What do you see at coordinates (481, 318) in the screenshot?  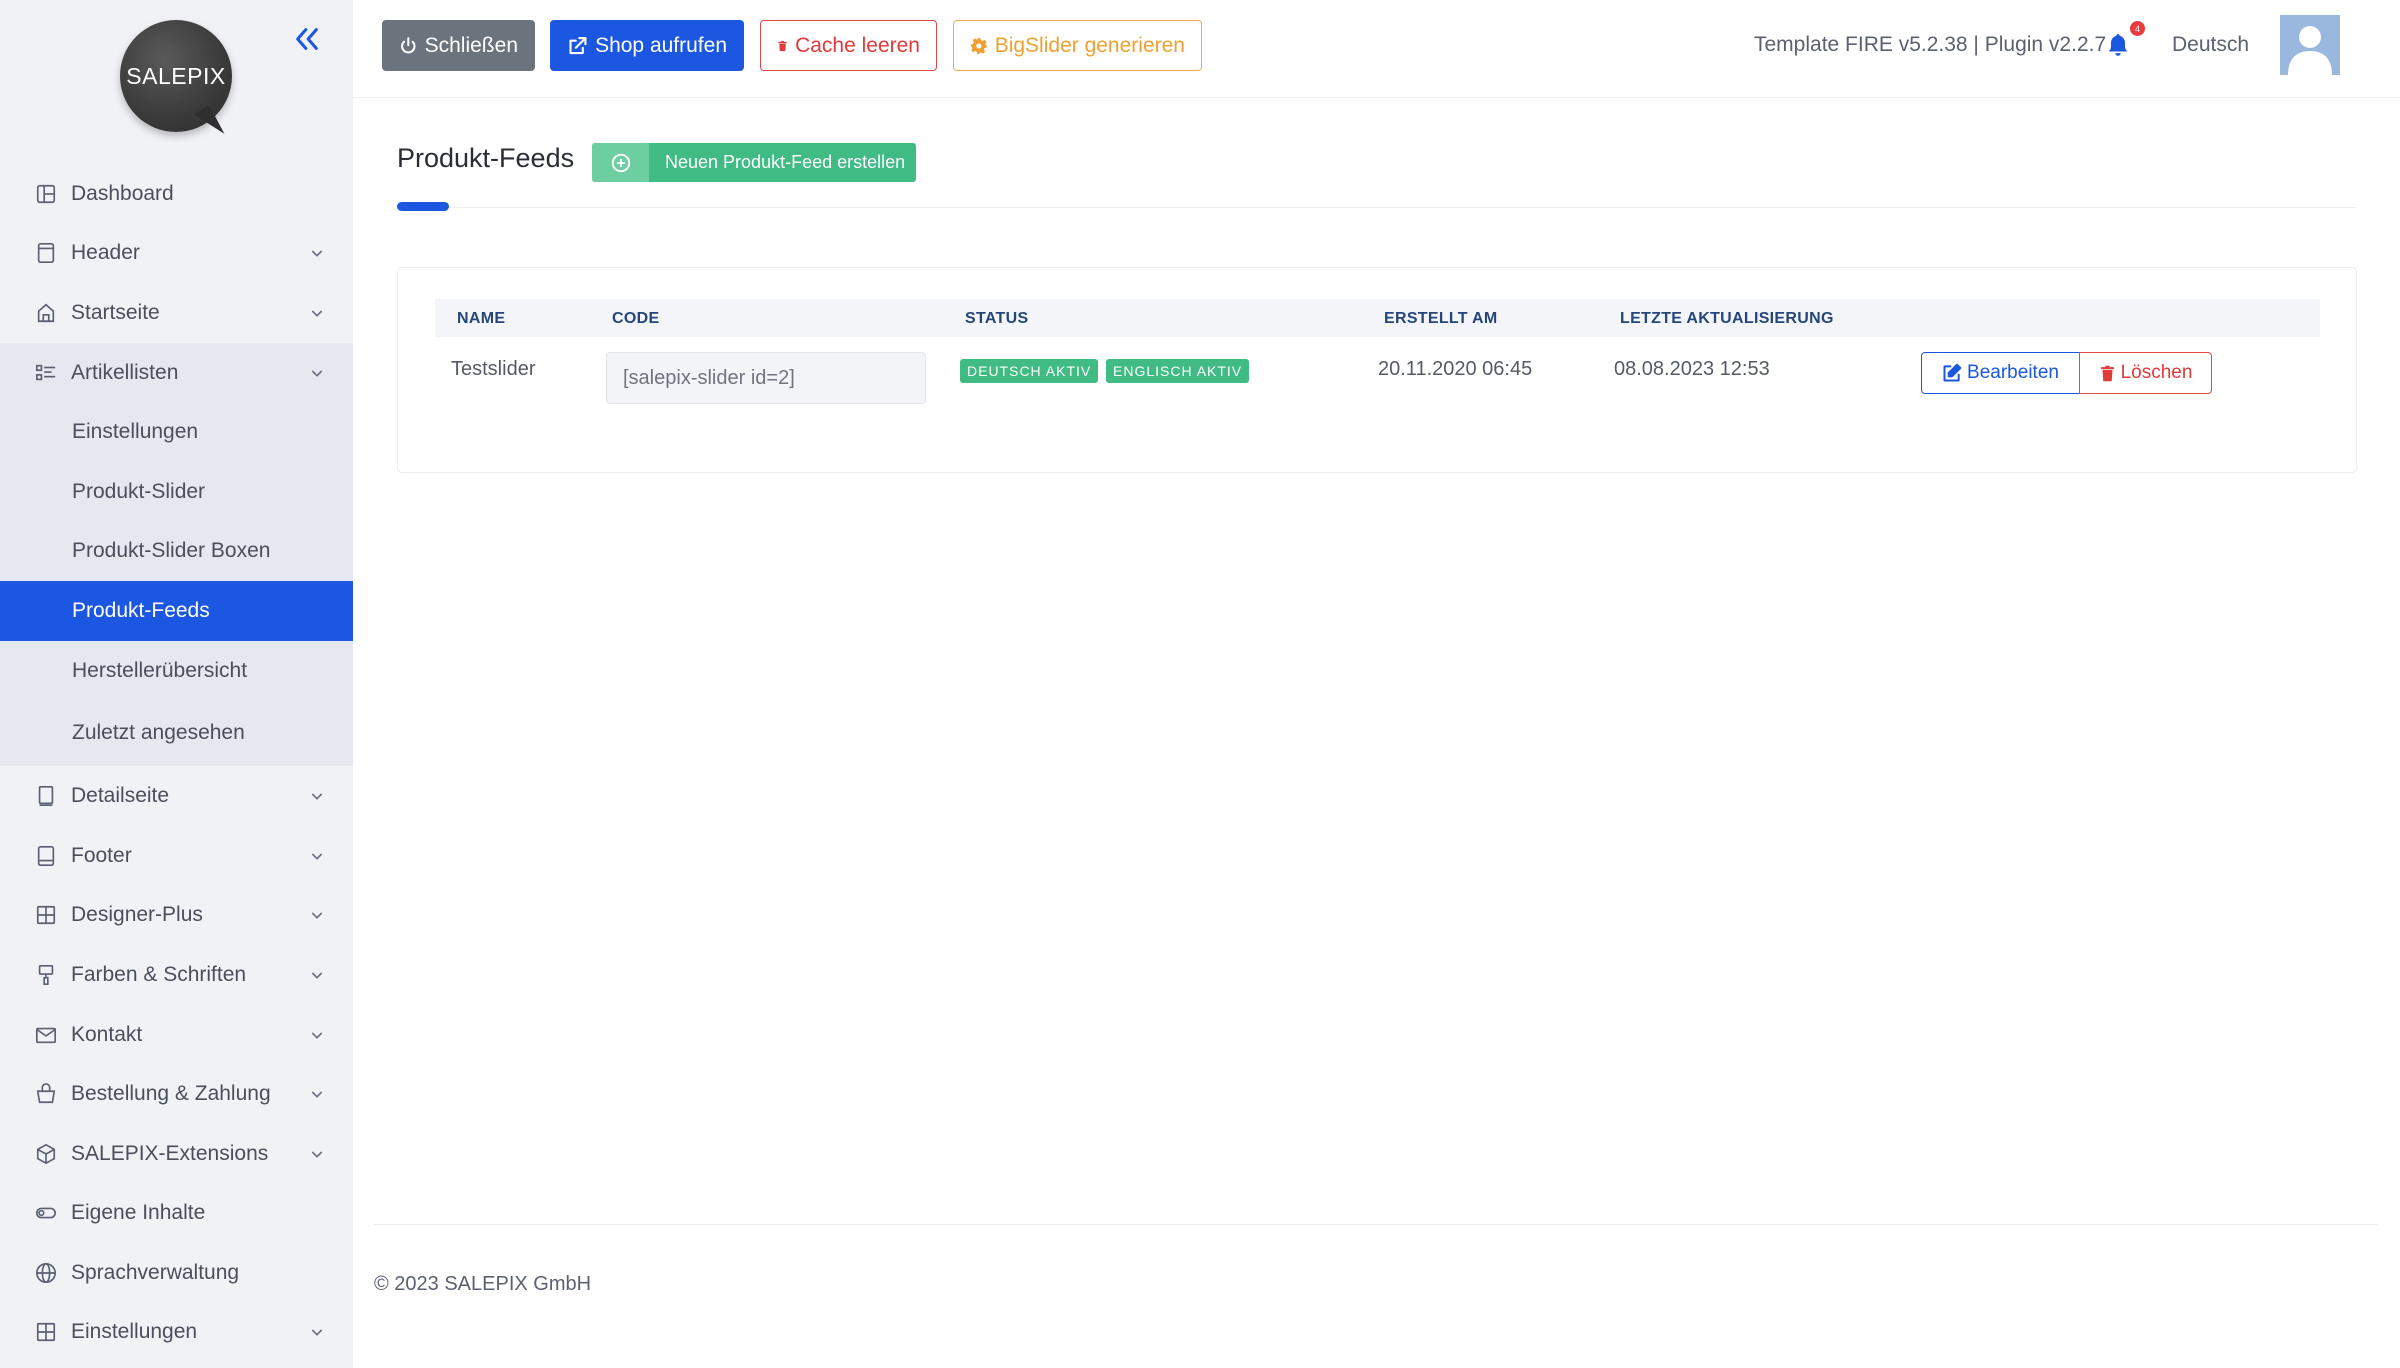 I see `column-header-name: NAME` at bounding box center [481, 318].